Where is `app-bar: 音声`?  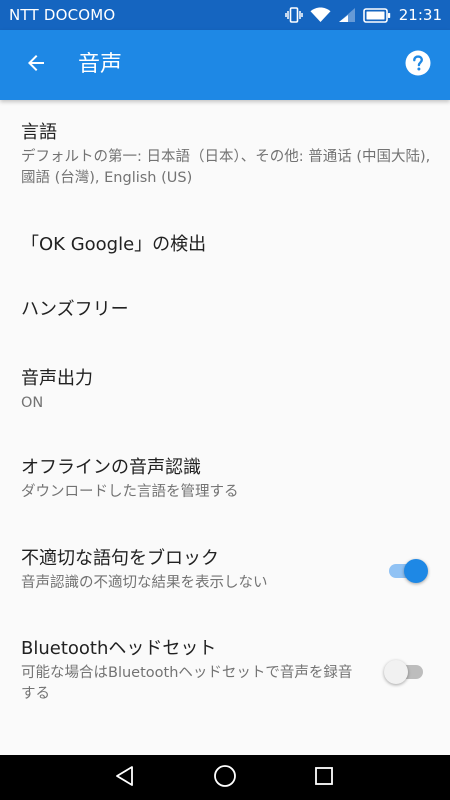
app-bar: 音声 is located at coordinates (225, 65).